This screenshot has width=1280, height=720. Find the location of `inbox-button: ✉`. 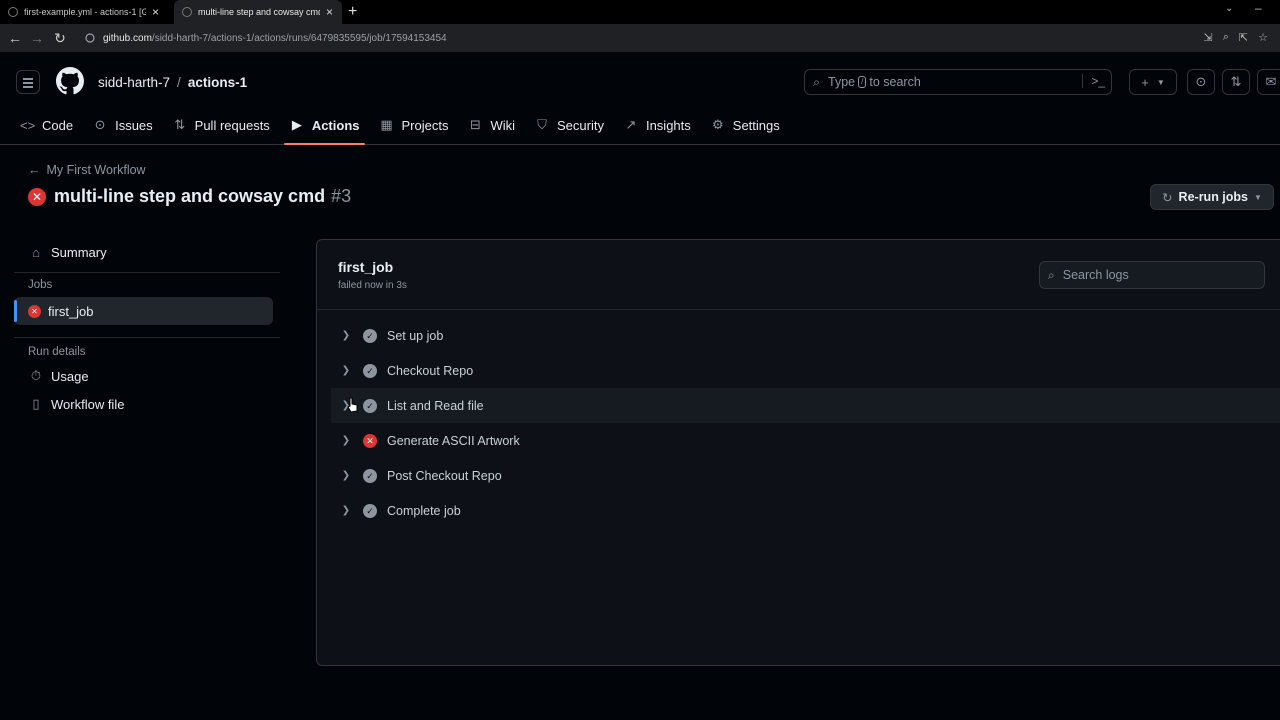

inbox-button: ✉ is located at coordinates (1268, 82).